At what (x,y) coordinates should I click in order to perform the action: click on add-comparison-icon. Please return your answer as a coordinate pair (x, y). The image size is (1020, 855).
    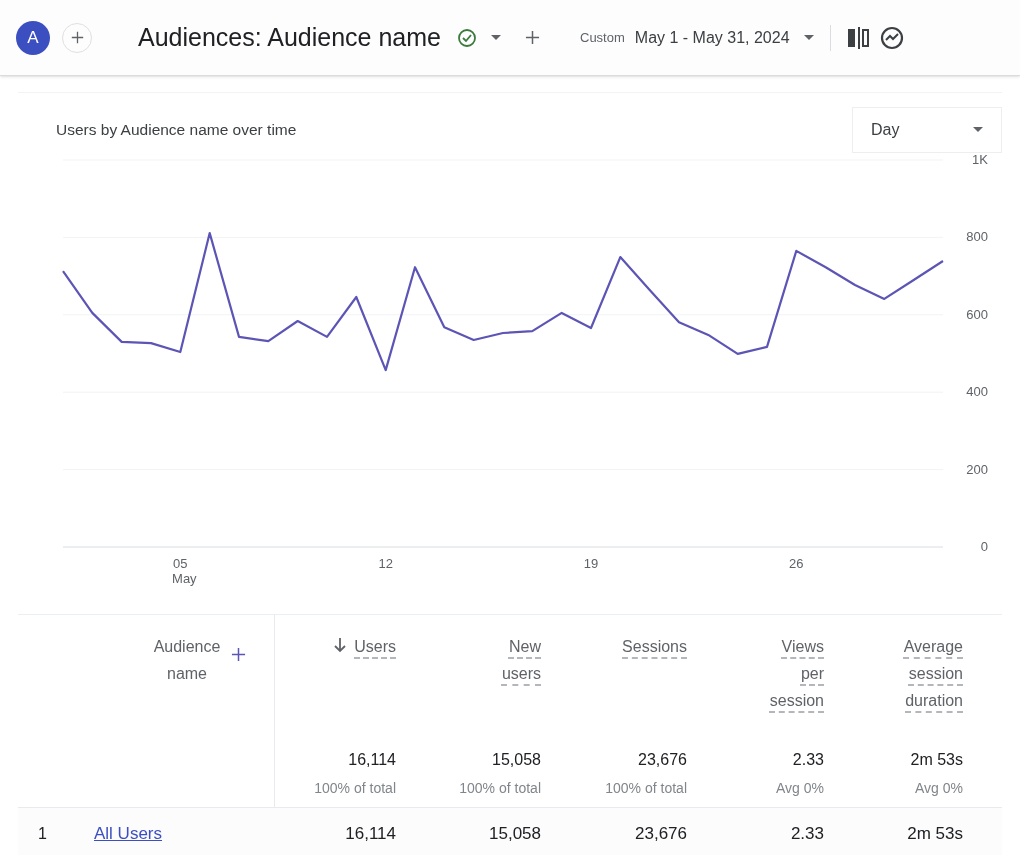
    Looking at the image, I should click on (532, 37).